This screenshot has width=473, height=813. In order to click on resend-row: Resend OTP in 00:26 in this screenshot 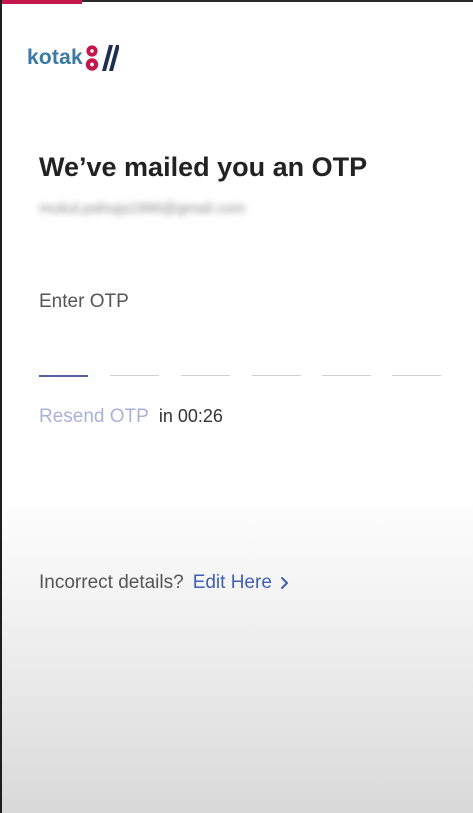, I will do `click(131, 417)`.